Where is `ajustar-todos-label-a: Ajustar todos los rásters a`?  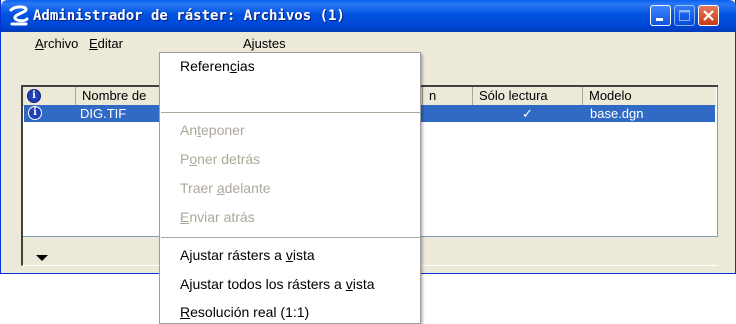
ajustar-todos-label-a: Ajustar todos los rásters a is located at coordinates (263, 284).